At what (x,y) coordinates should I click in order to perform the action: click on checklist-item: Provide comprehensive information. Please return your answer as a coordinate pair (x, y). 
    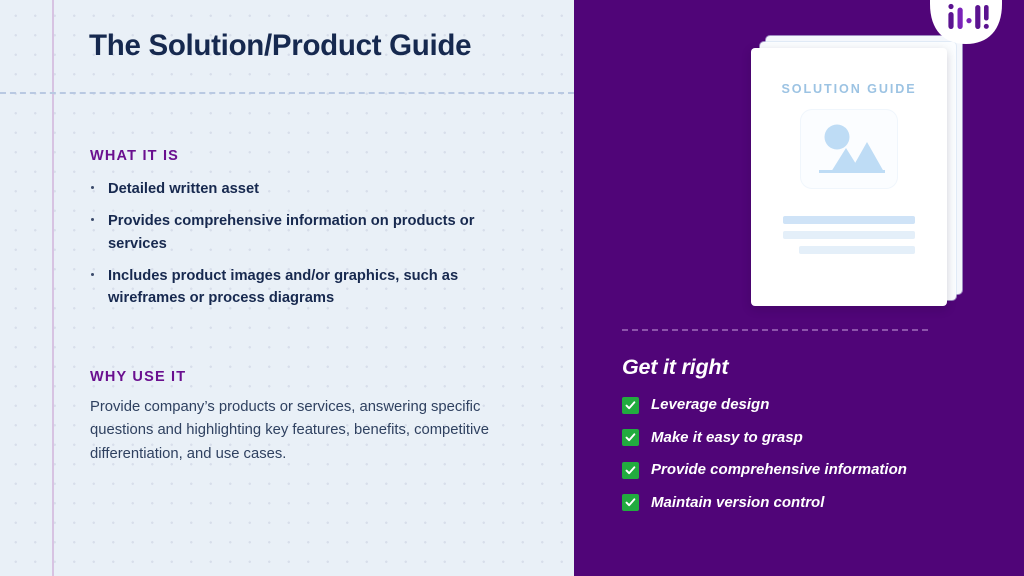
    Looking at the image, I should click on (817, 470).